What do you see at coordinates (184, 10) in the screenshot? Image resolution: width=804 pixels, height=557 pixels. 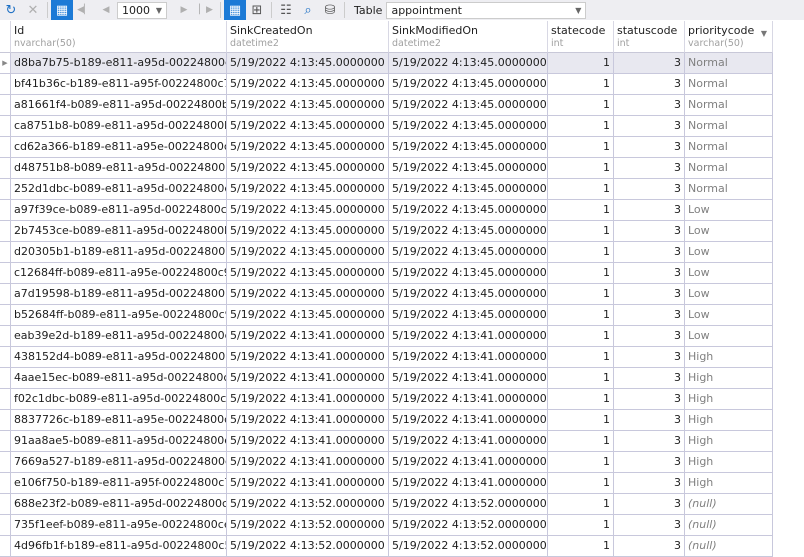 I see `next-page-icon: ▶` at bounding box center [184, 10].